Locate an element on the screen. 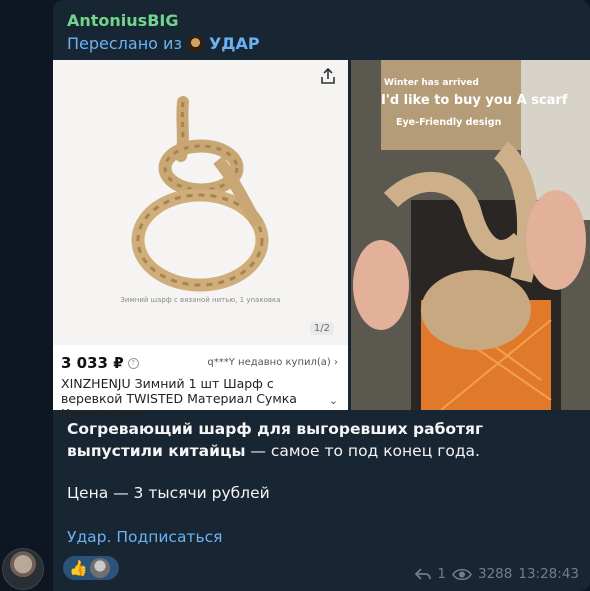 This screenshot has height=591, width=590. author-name: AntoniusBIG is located at coordinates (122, 20).